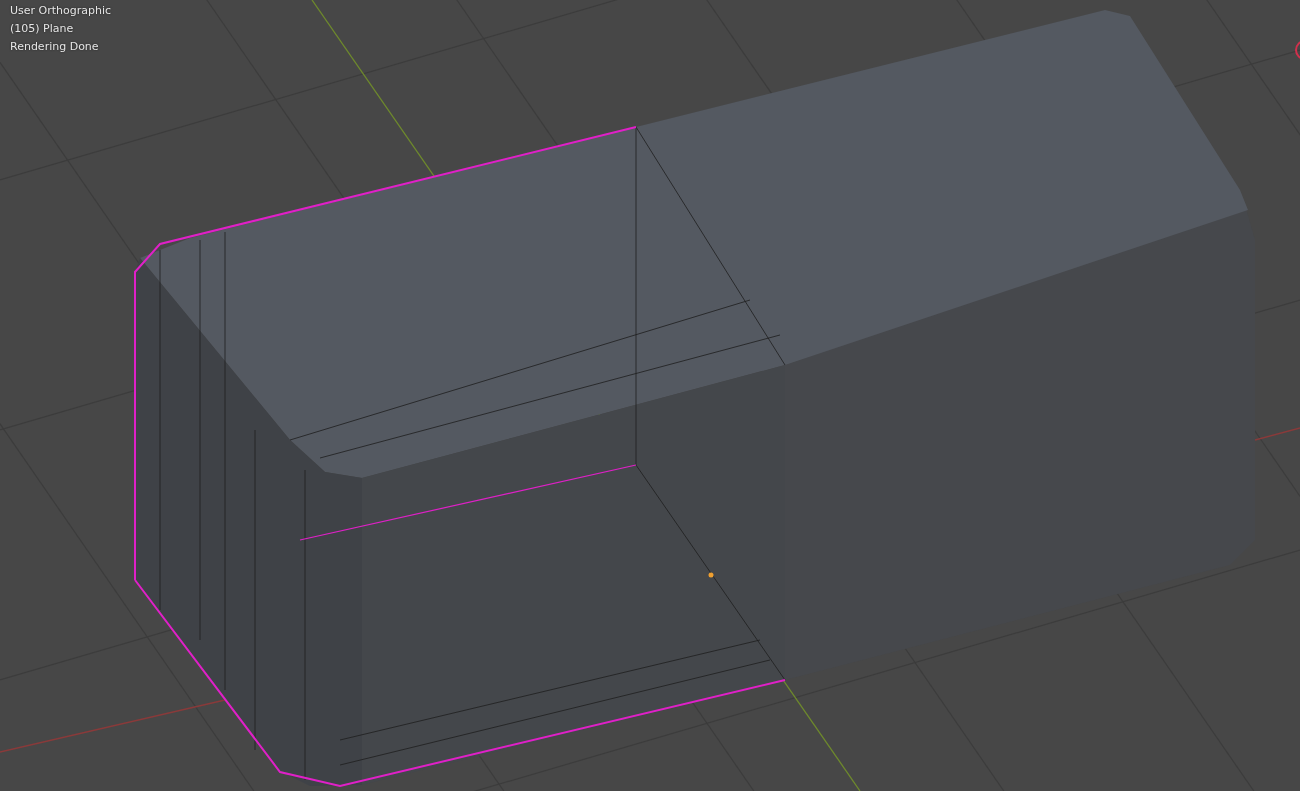 The image size is (1300, 791). Describe the element at coordinates (711, 575) in the screenshot. I see `origin-dot` at that location.